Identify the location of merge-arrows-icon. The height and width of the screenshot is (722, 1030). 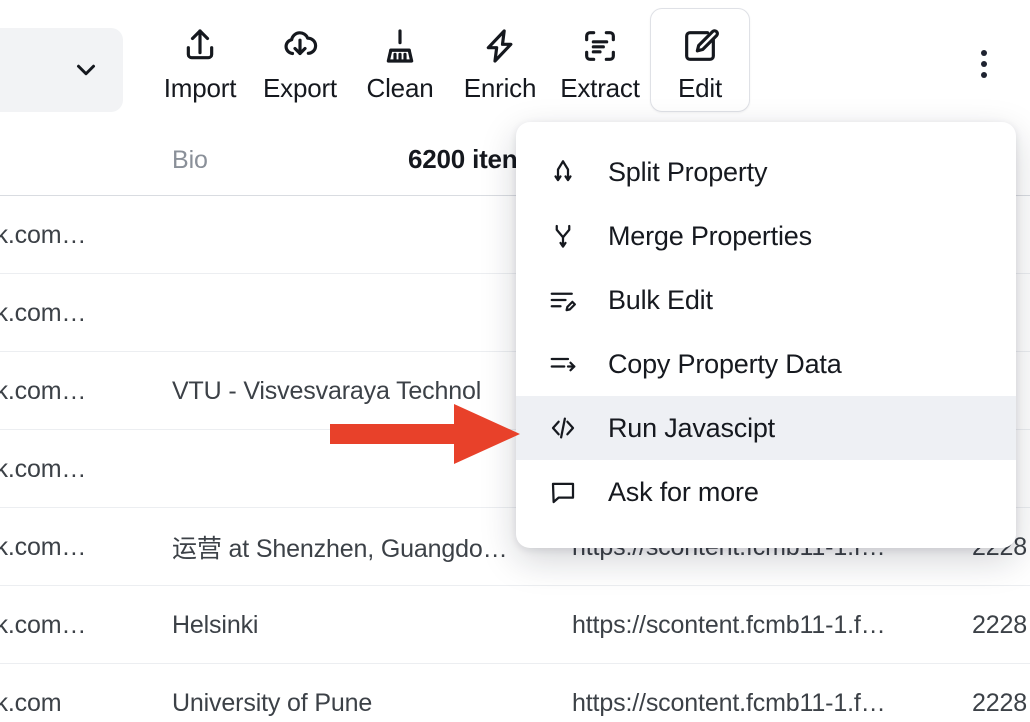
(563, 236).